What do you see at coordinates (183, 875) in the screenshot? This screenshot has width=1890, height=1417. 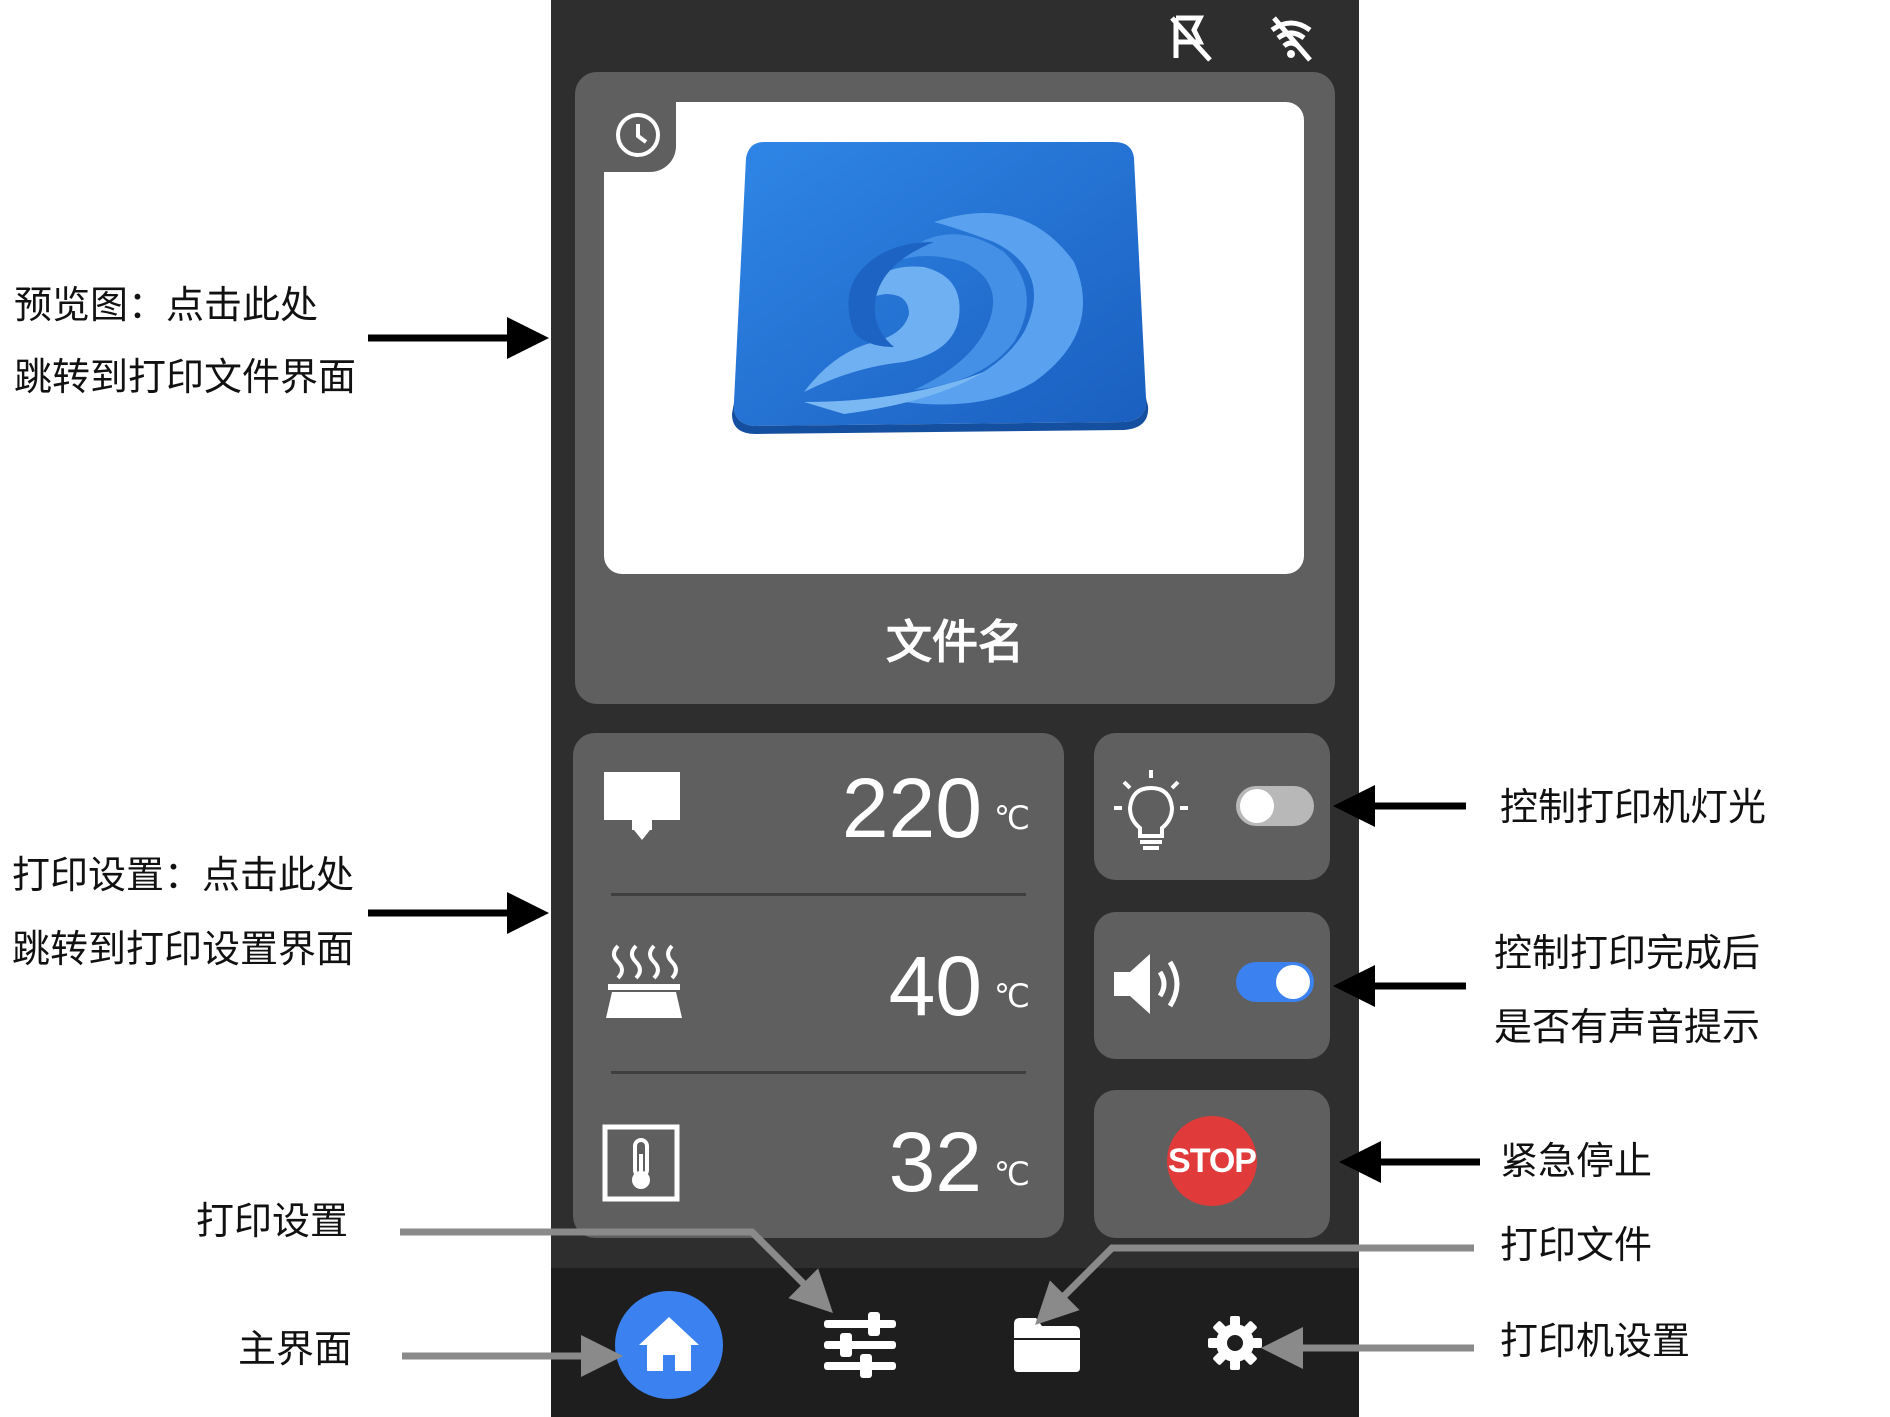 I see `annotation-settings-line1: 打印设置：点击此处` at bounding box center [183, 875].